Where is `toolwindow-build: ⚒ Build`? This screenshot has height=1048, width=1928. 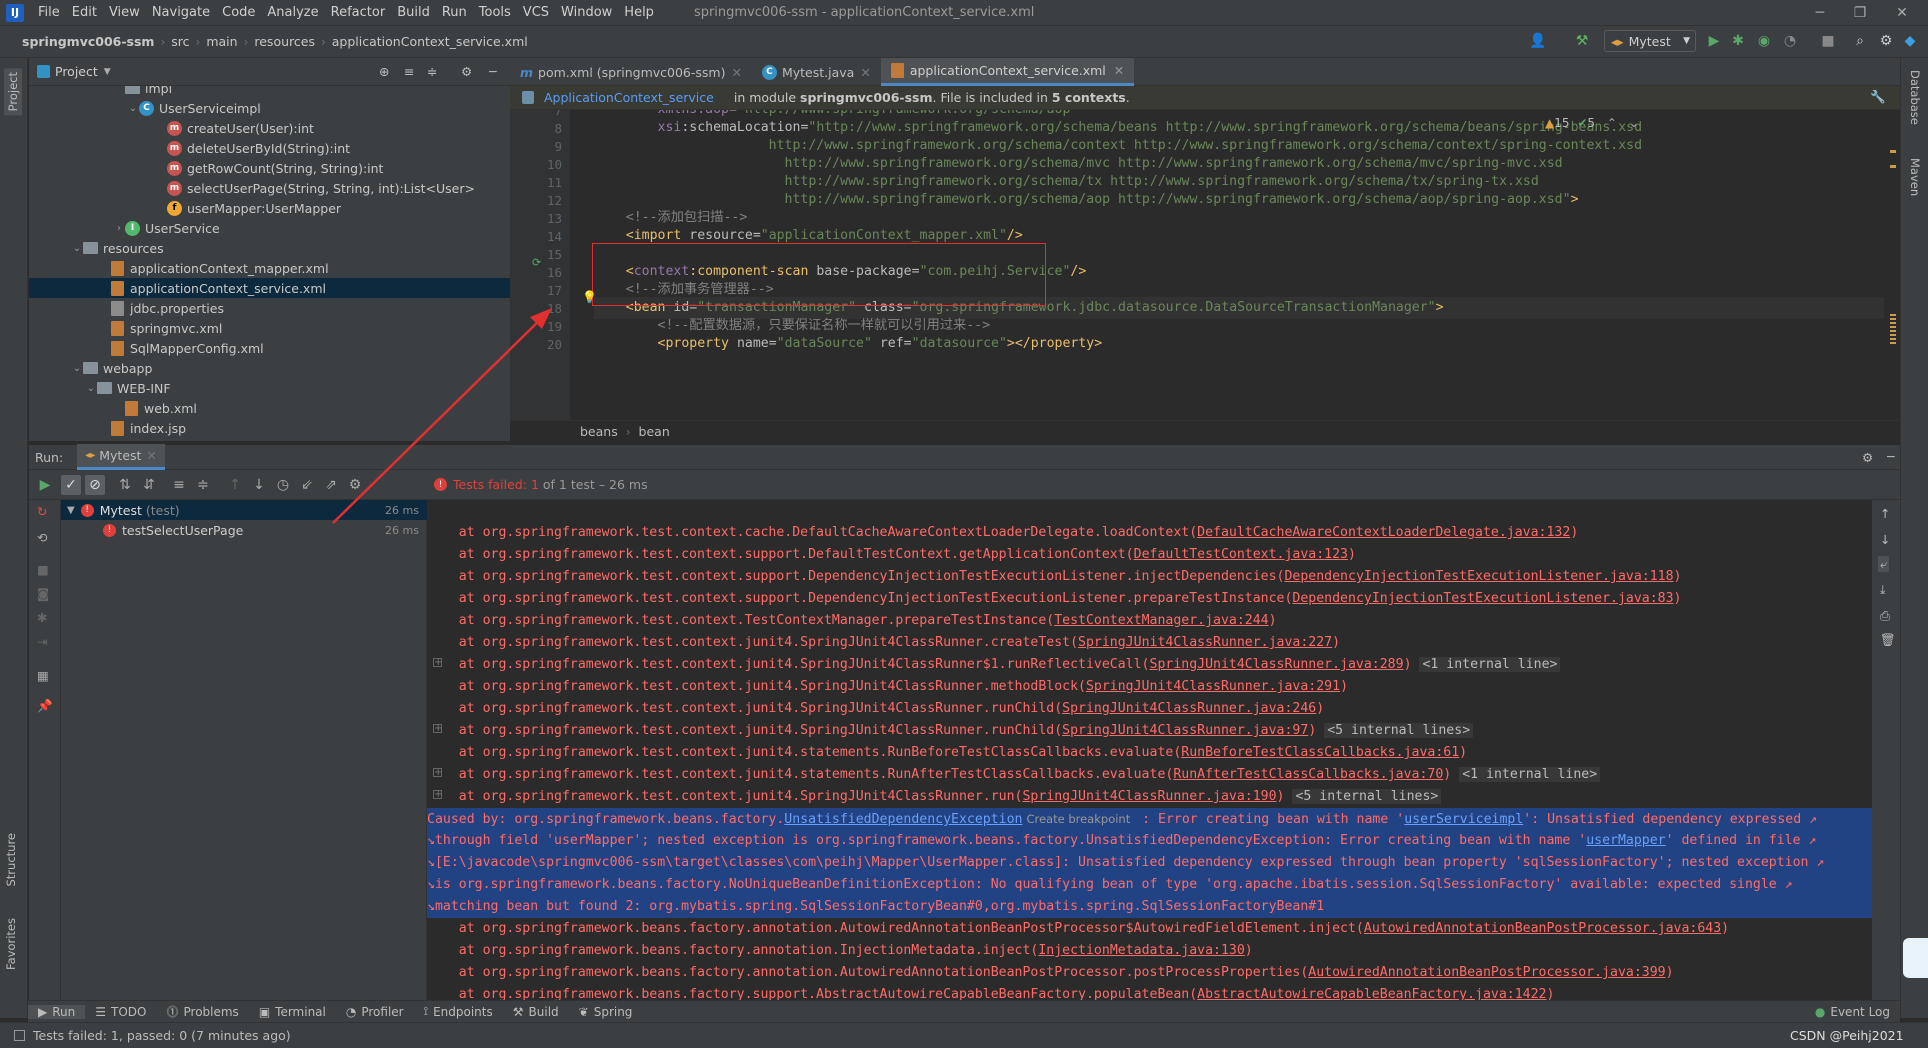 toolwindow-build: ⚒ Build is located at coordinates (536, 1012).